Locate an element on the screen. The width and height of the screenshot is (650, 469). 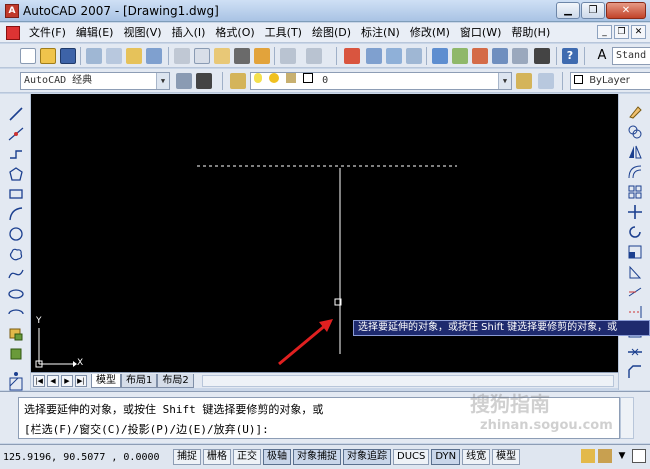
zoom-previous-icon is located at coordinates (414, 56).